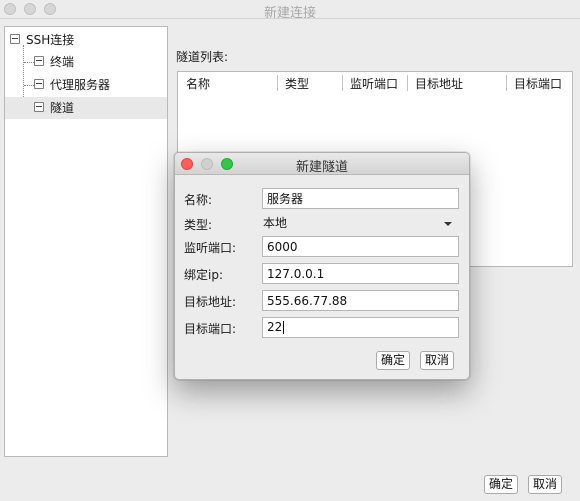 The image size is (580, 501). What do you see at coordinates (439, 84) in the screenshot?
I see `column-header-target-address: 目标地址` at bounding box center [439, 84].